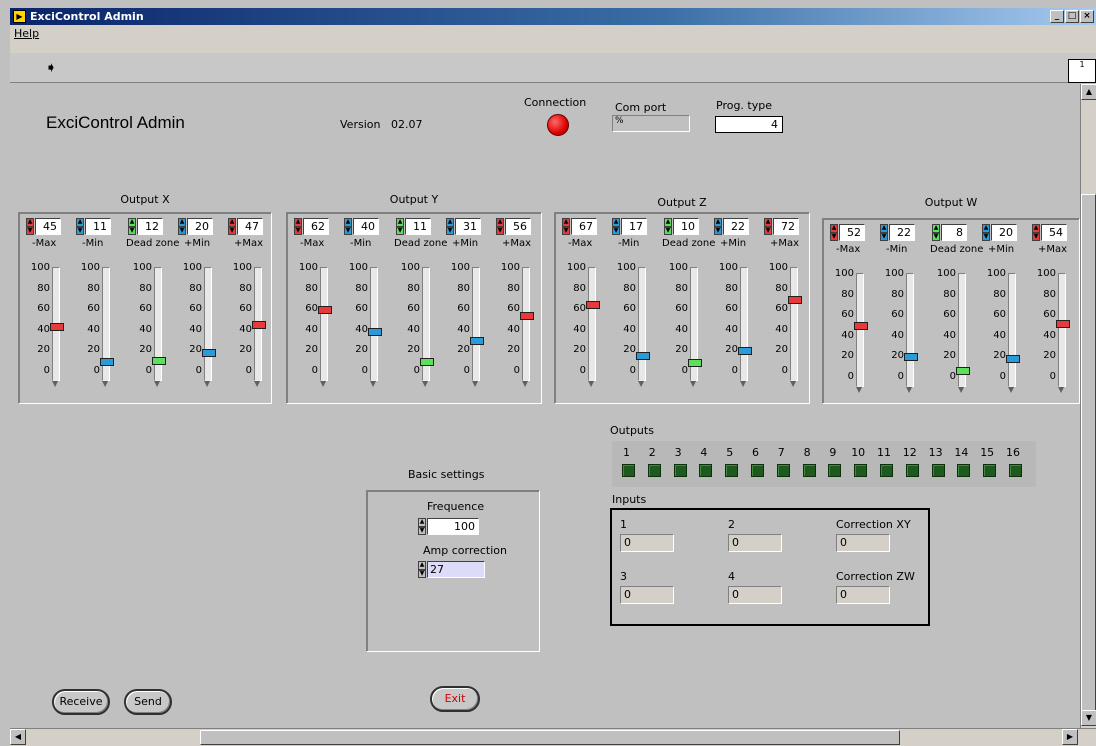 The height and width of the screenshot is (746, 1096). I want to click on value-input: 67, so click(584, 226).